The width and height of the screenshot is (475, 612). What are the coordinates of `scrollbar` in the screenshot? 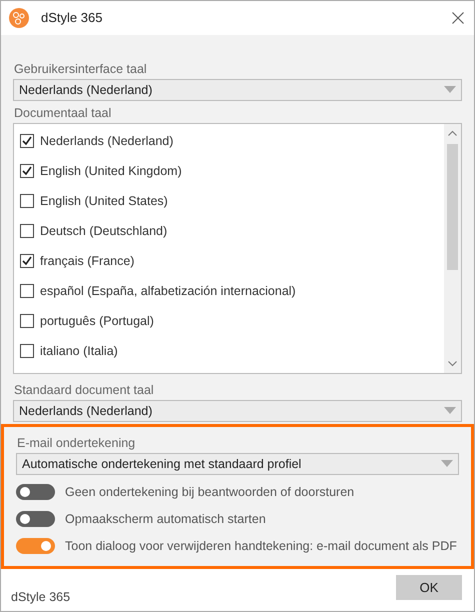 It's located at (452, 248).